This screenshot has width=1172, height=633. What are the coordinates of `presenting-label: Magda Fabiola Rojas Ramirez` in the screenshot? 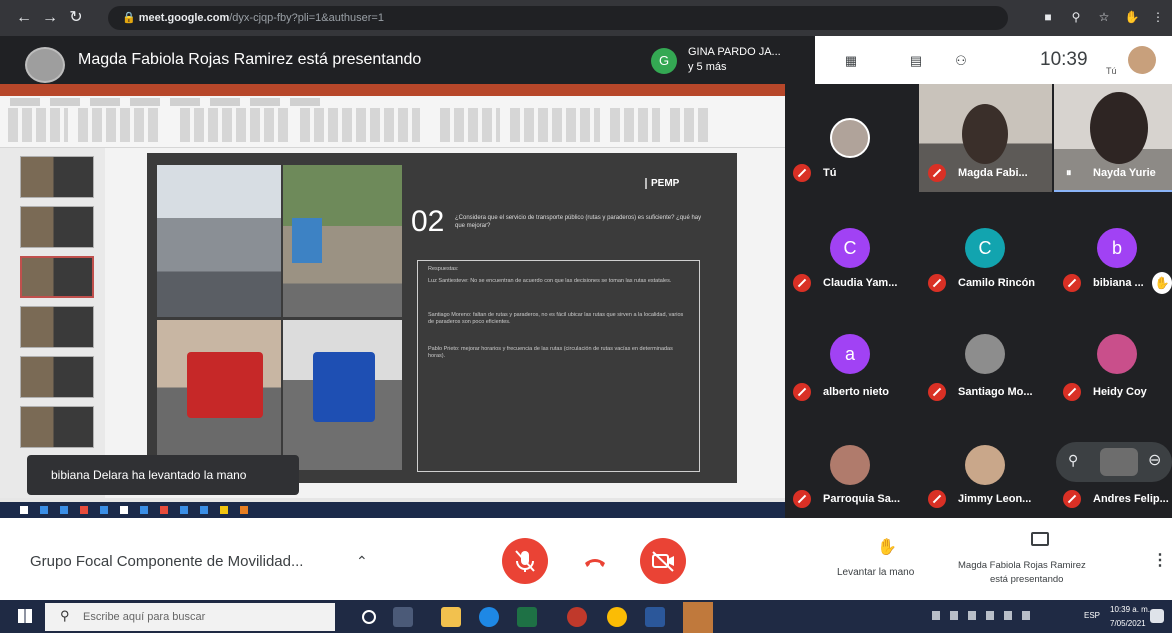 It's located at (1022, 565).